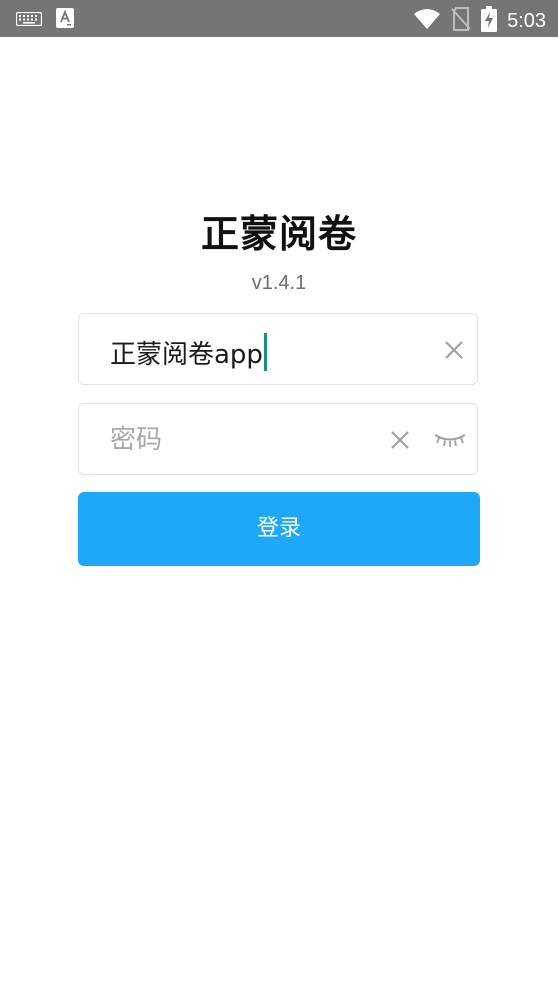 The height and width of the screenshot is (992, 558). What do you see at coordinates (265, 352) in the screenshot?
I see `text-cursor` at bounding box center [265, 352].